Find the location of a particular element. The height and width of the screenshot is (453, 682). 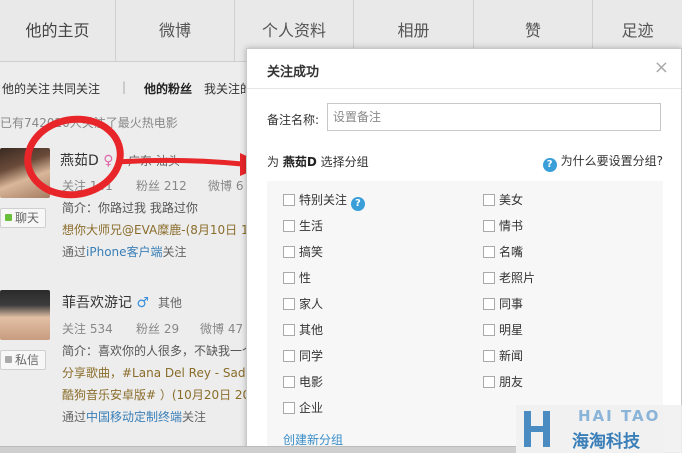

follow-source-link: iPhone客户端 is located at coordinates (124, 252).